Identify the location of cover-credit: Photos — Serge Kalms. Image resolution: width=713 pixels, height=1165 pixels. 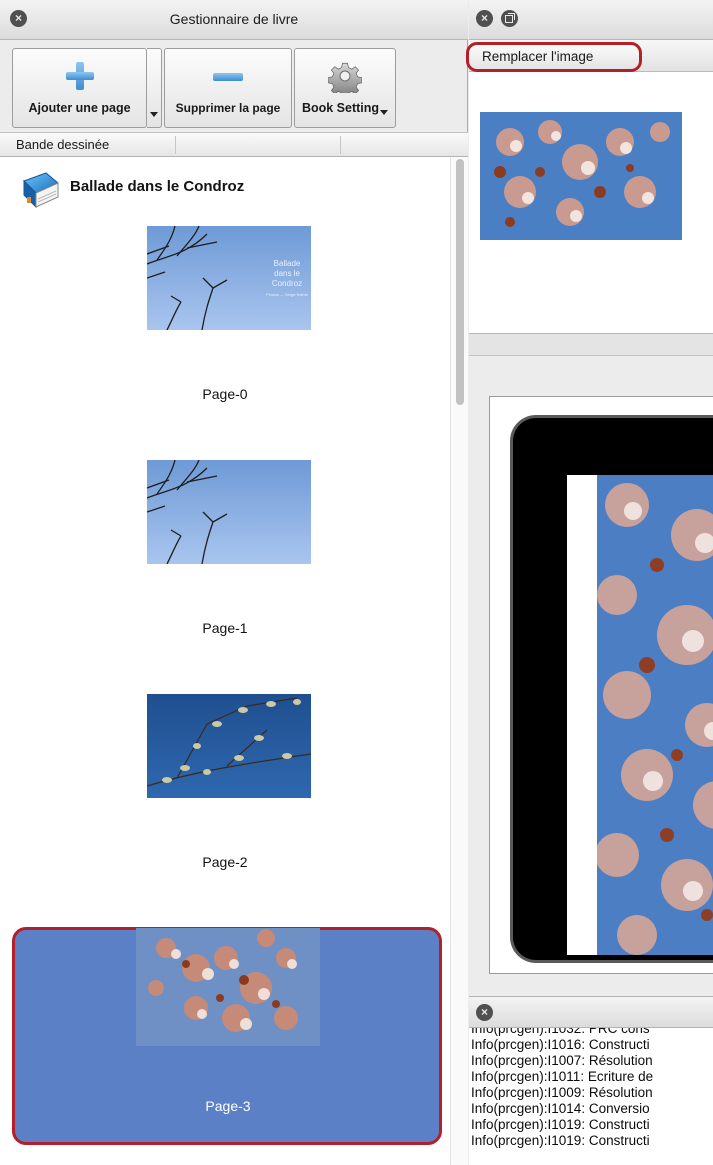
(287, 294).